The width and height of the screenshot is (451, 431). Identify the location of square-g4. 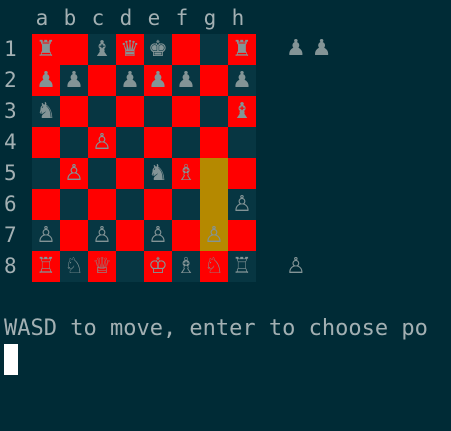
(214, 142).